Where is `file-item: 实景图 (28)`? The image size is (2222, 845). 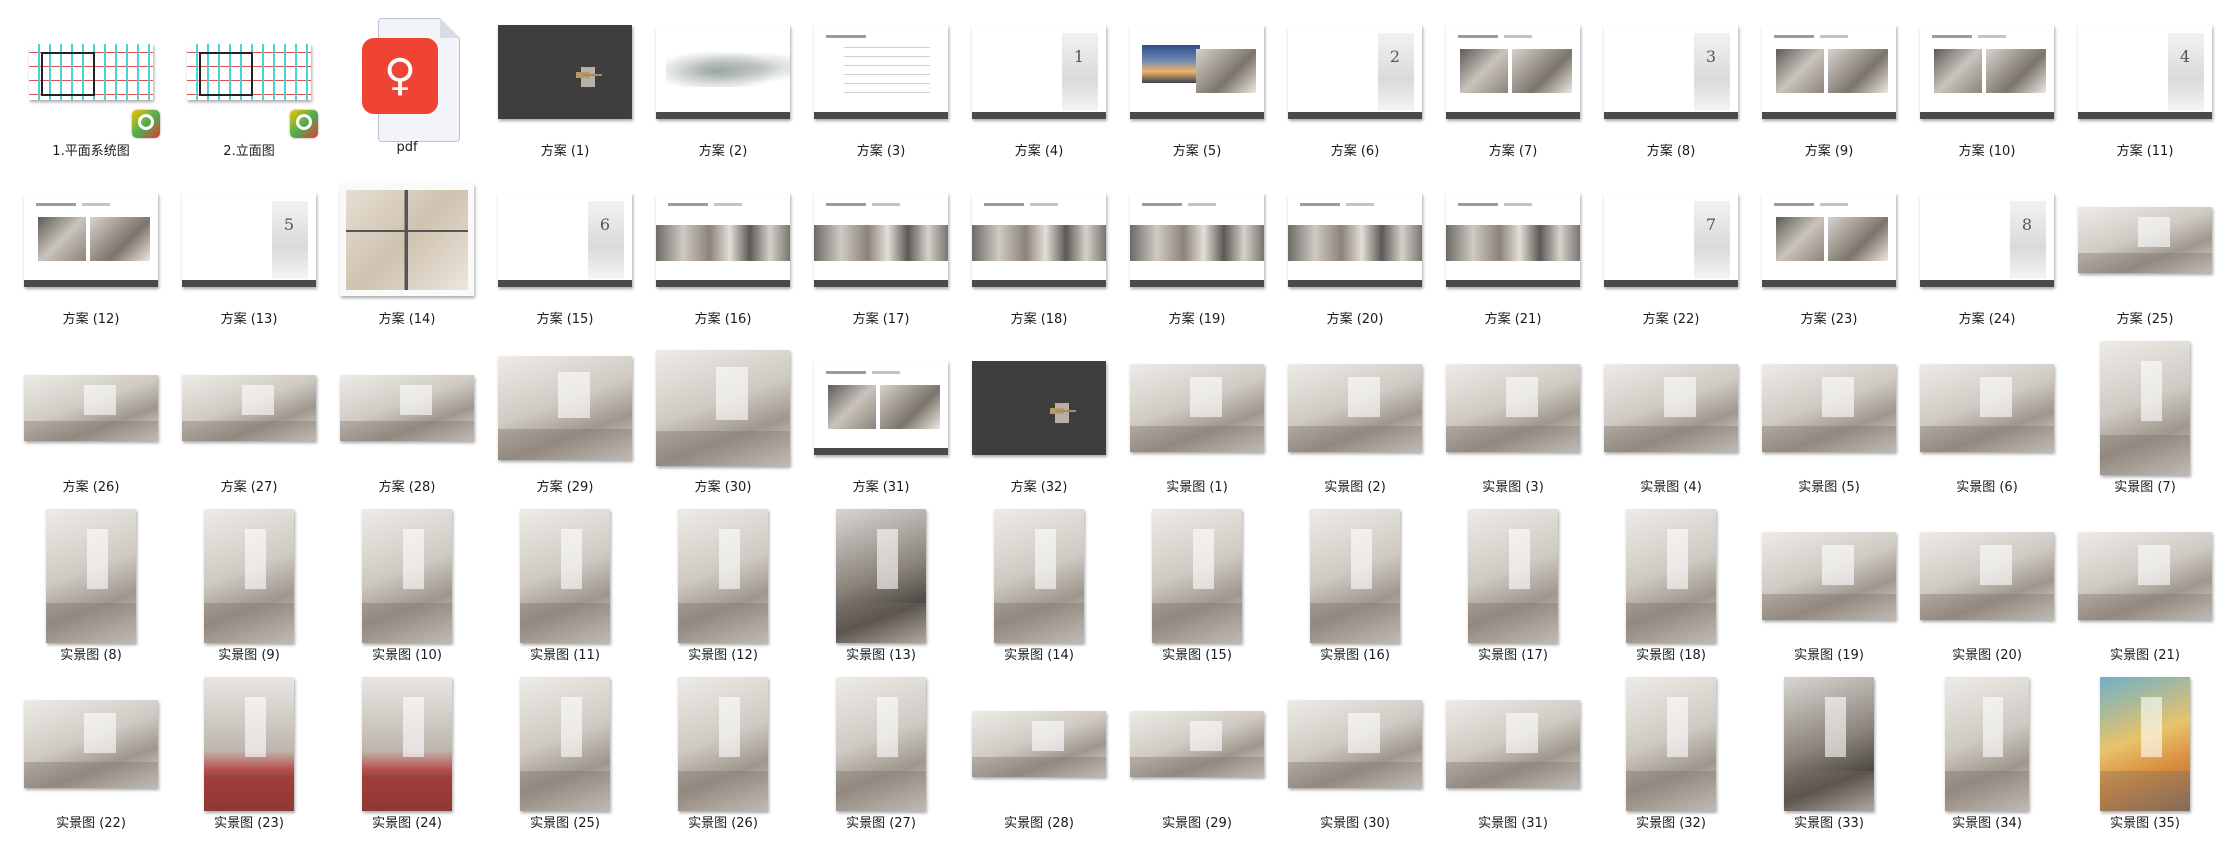 file-item: 实景图 (28) is located at coordinates (1039, 758).